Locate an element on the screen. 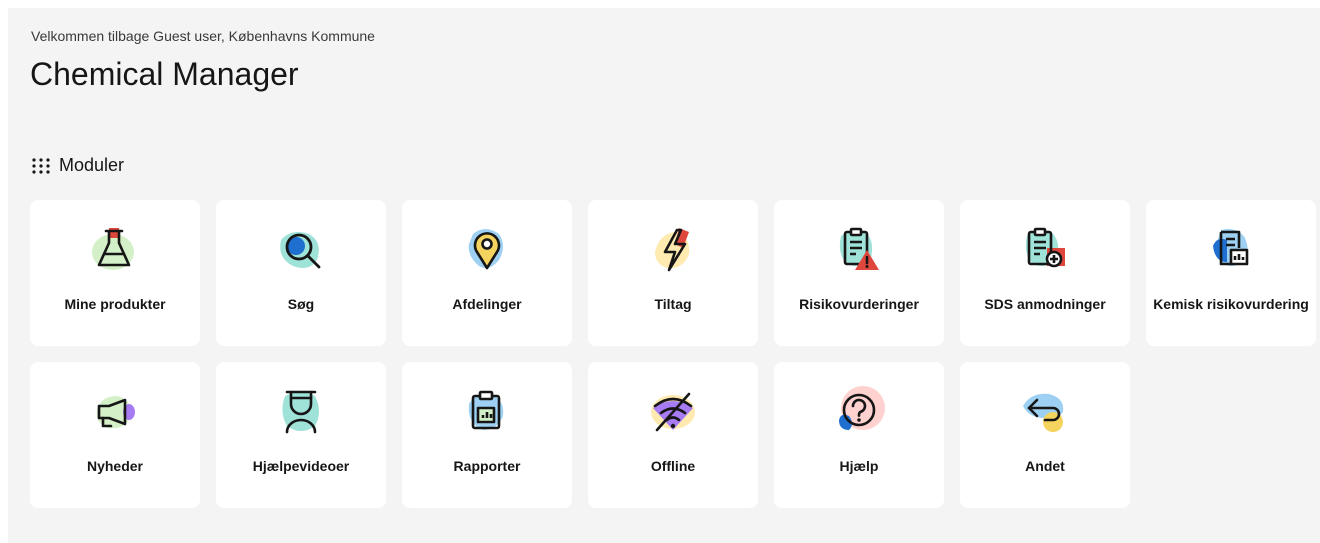  module-label: Nyheder is located at coordinates (115, 466).